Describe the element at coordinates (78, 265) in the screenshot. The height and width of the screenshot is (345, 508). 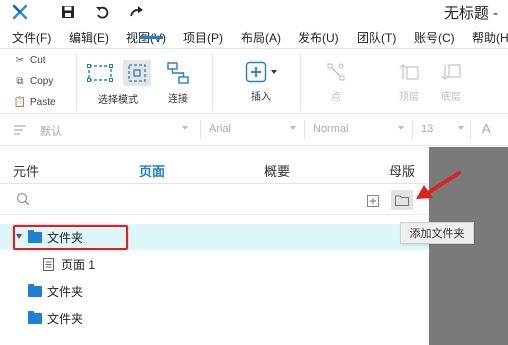
I see `tree-page-label: 页面 1` at that location.